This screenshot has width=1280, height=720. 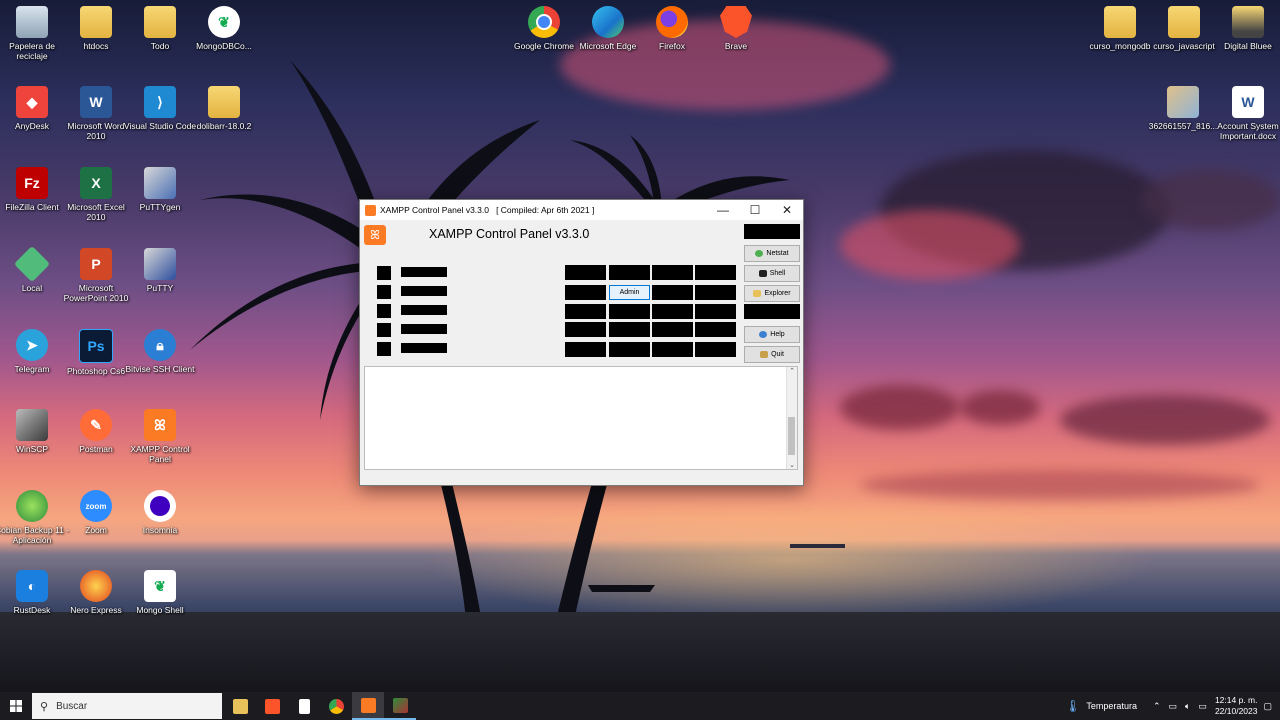 What do you see at coordinates (160, 270) in the screenshot?
I see `desktop-icon-putty: PuTTY` at bounding box center [160, 270].